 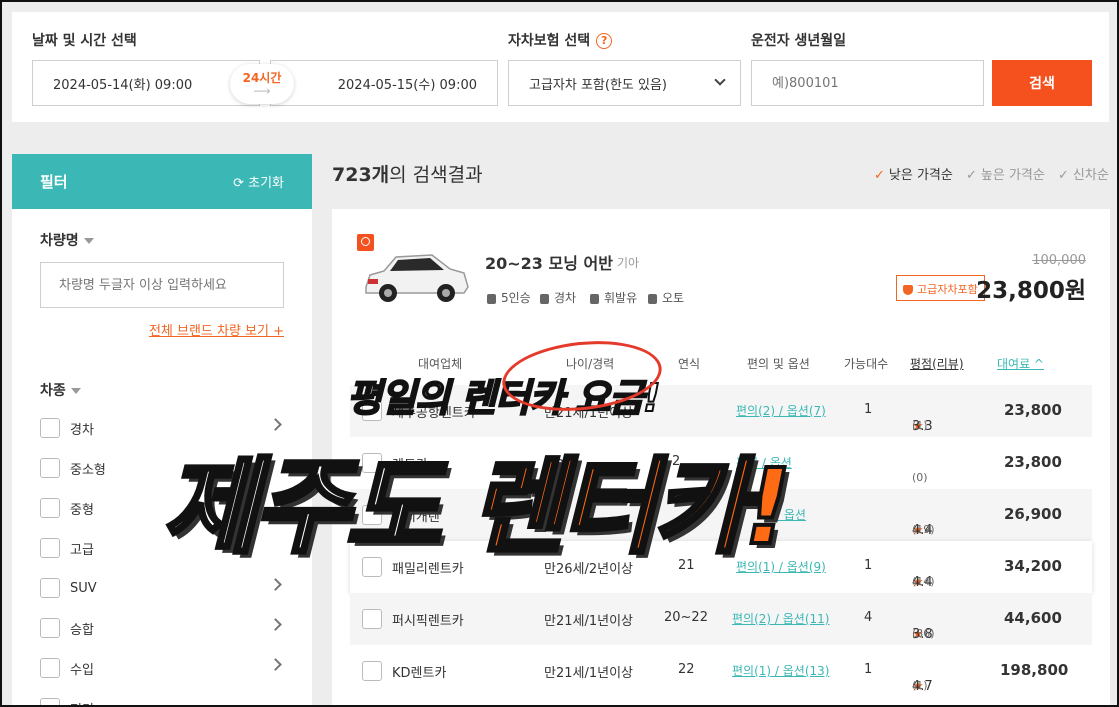 I want to click on type-label: 고급, so click(x=82, y=550).